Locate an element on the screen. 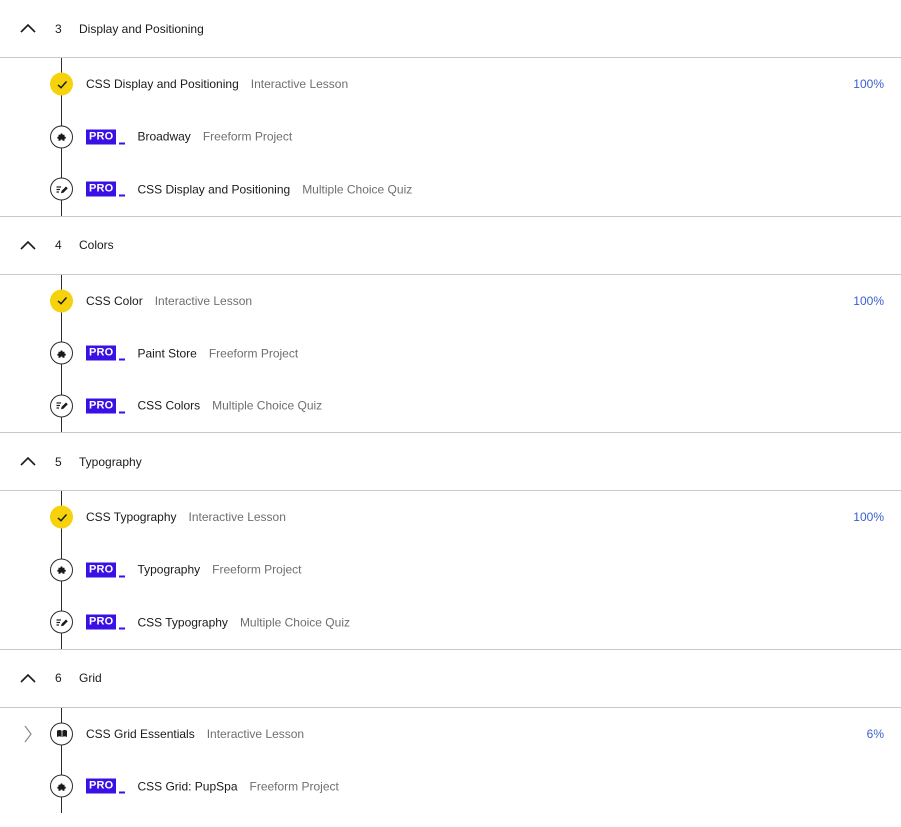  item-title: CSS Grid: PupSpa is located at coordinates (187, 786).